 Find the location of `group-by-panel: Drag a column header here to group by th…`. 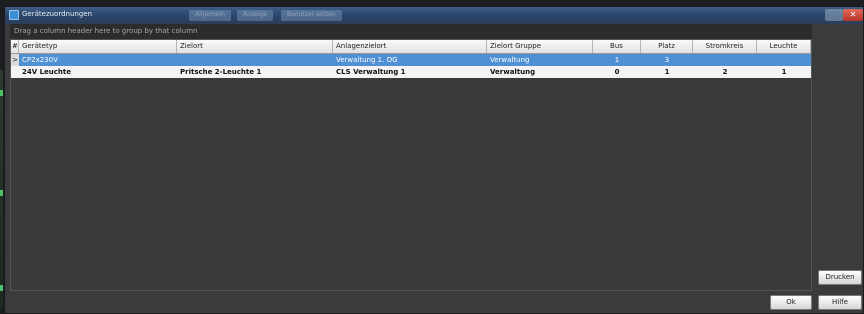

group-by-panel: Drag a column header here to group by th… is located at coordinates (411, 31).